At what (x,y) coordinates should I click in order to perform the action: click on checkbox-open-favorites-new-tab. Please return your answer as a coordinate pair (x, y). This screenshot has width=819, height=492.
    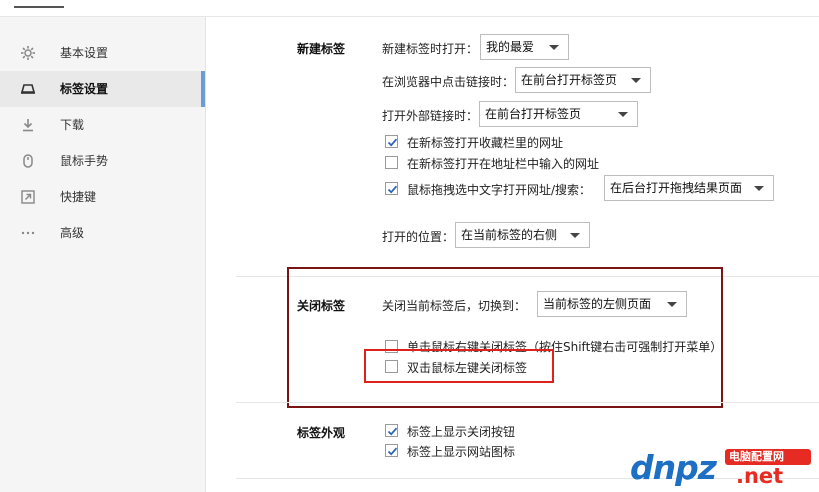
    Looking at the image, I should click on (391, 141).